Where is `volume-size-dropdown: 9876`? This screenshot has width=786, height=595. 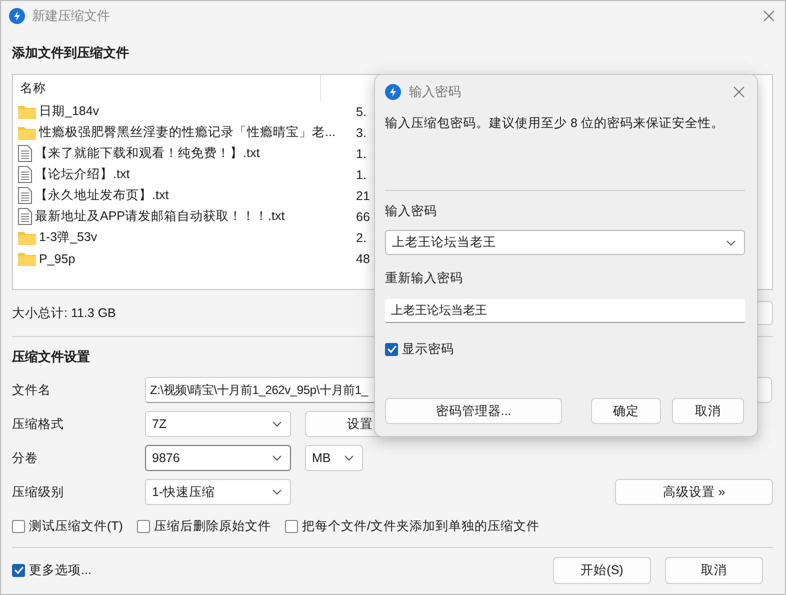
volume-size-dropdown: 9876 is located at coordinates (218, 458).